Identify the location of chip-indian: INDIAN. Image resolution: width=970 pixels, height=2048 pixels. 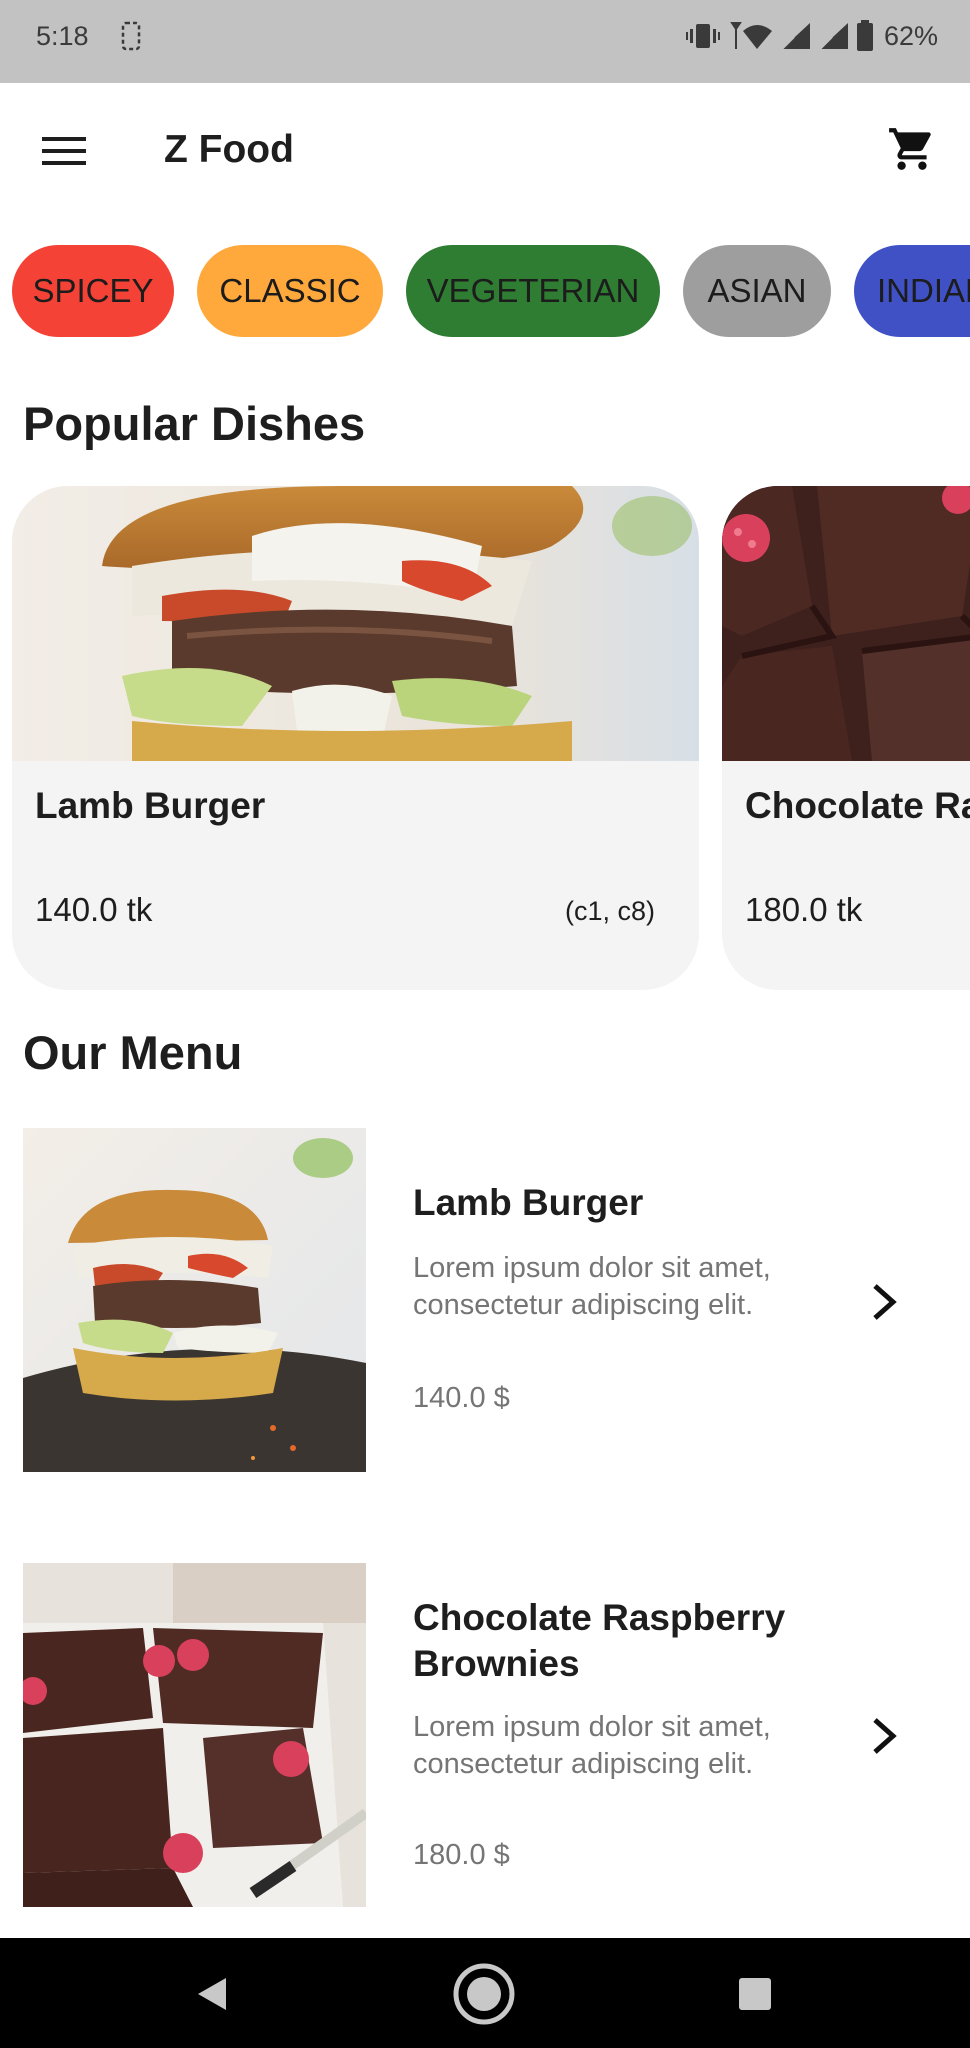
(912, 291).